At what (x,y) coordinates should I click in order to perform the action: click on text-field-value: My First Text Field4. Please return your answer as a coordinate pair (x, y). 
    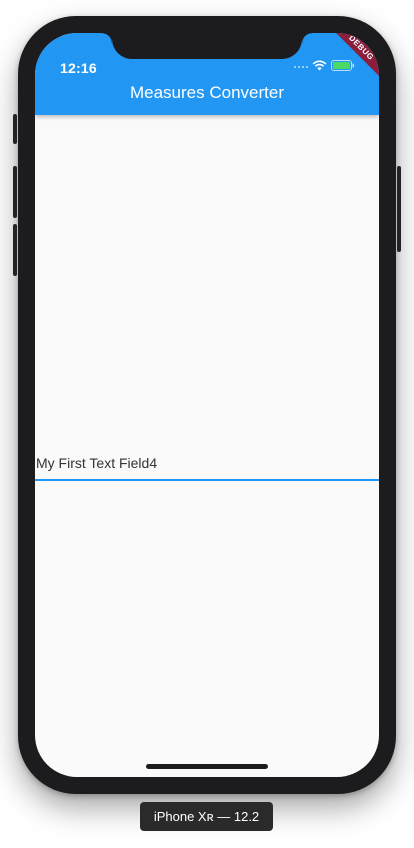
    Looking at the image, I should click on (96, 463).